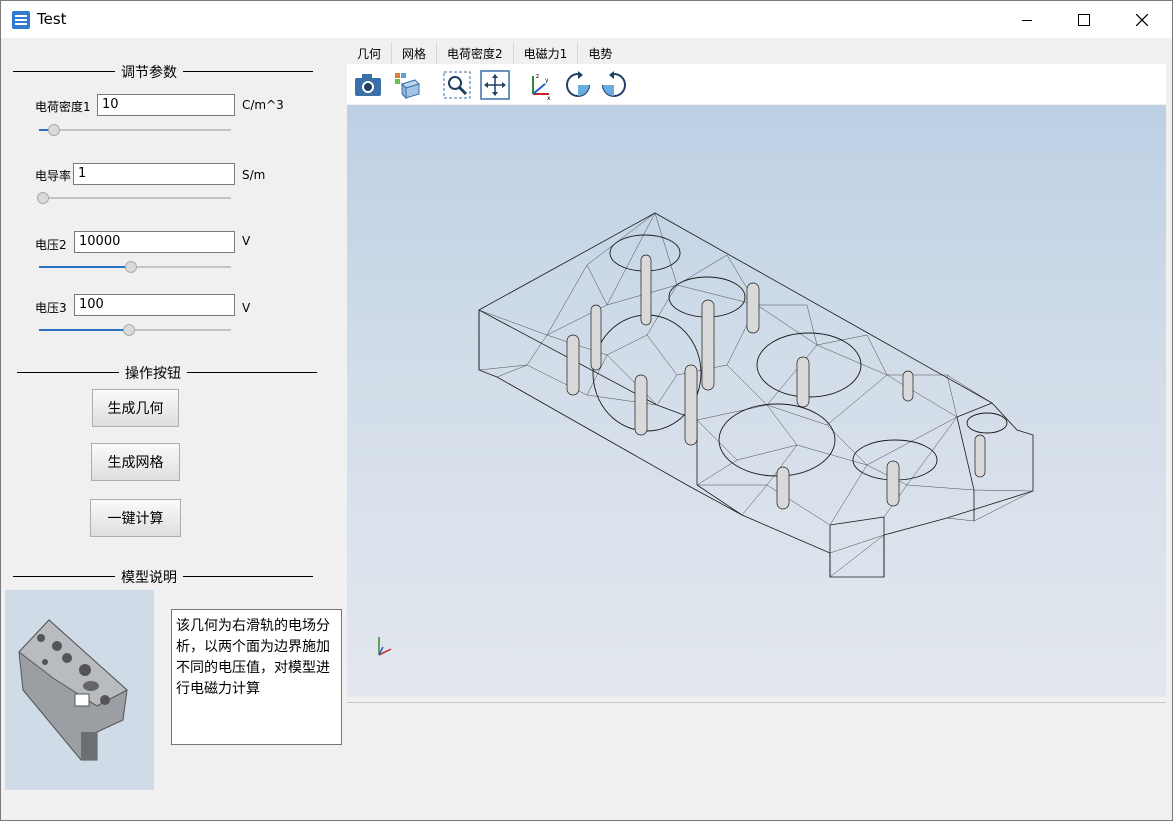 Image resolution: width=1173 pixels, height=821 pixels. I want to click on svg-text: y, so click(547, 80).